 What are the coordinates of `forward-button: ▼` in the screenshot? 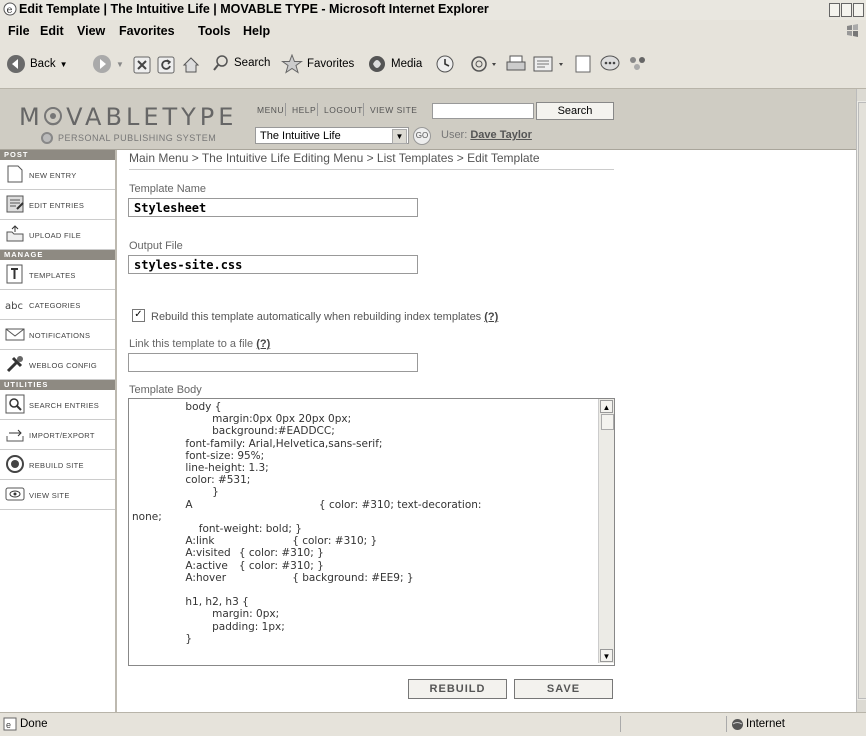 It's located at (108, 64).